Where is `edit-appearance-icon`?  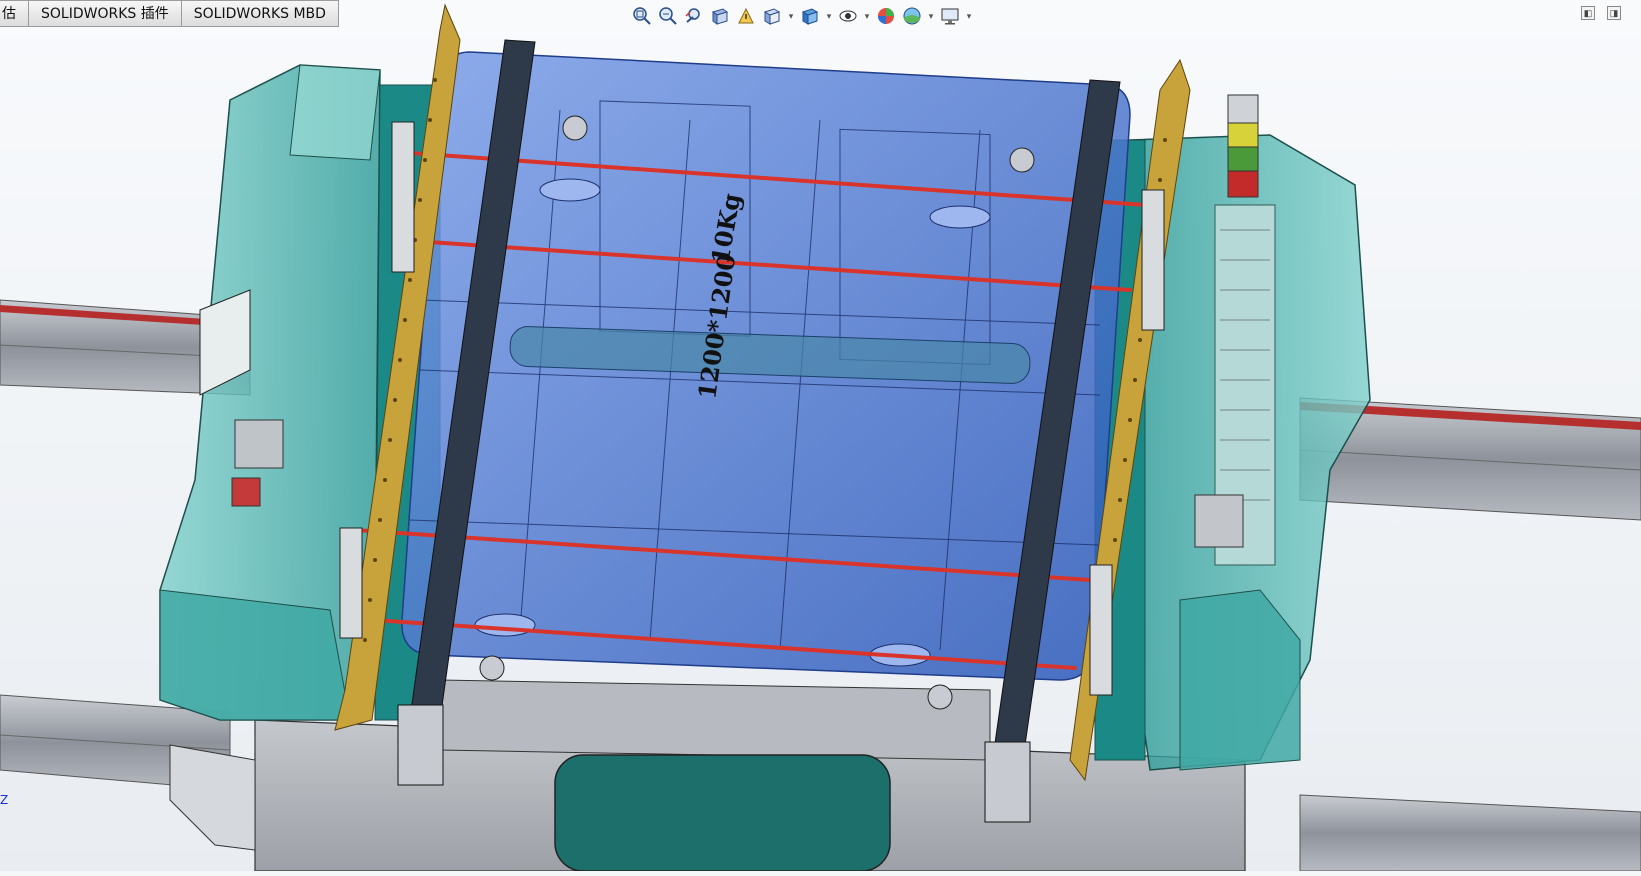
edit-appearance-icon is located at coordinates (886, 16).